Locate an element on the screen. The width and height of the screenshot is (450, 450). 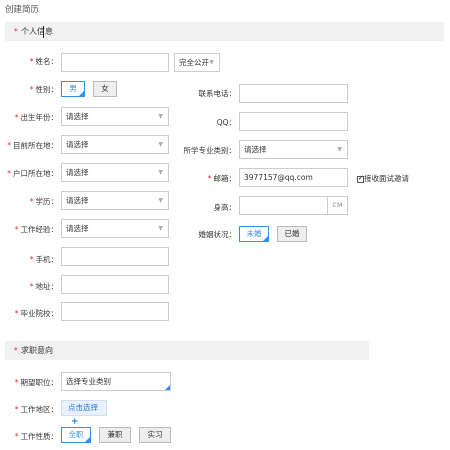
major-label: 所学专业类别： is located at coordinates (210, 150).